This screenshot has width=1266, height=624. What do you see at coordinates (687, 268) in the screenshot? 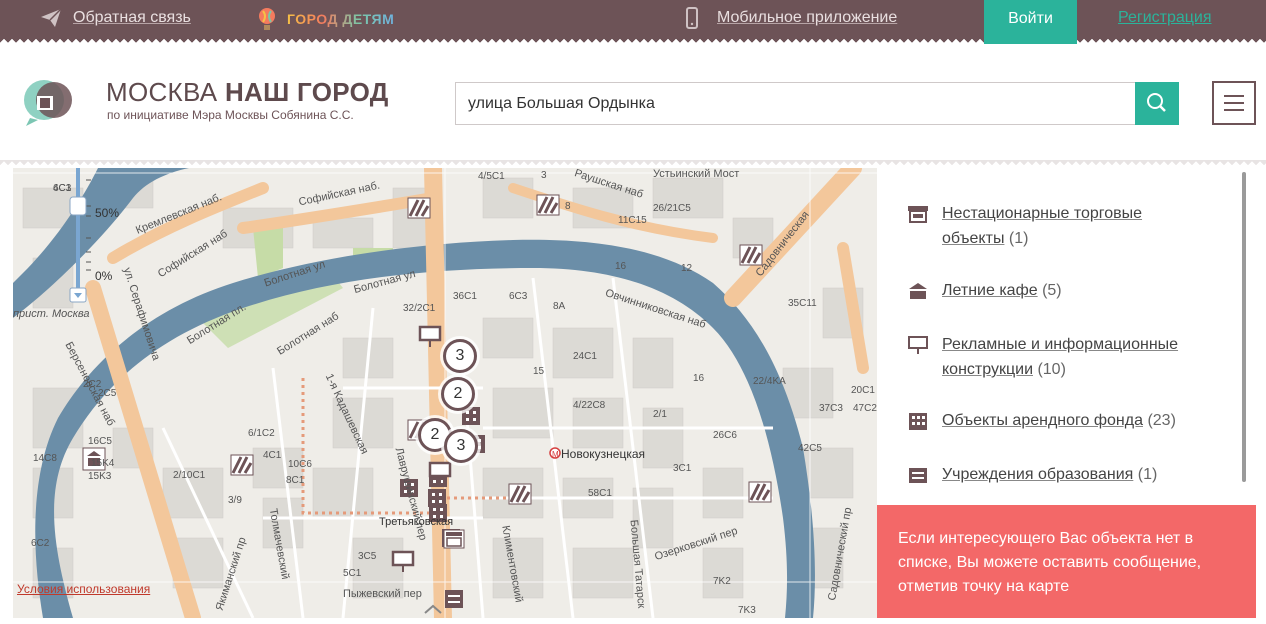
I see `house-number-label: 12` at bounding box center [687, 268].